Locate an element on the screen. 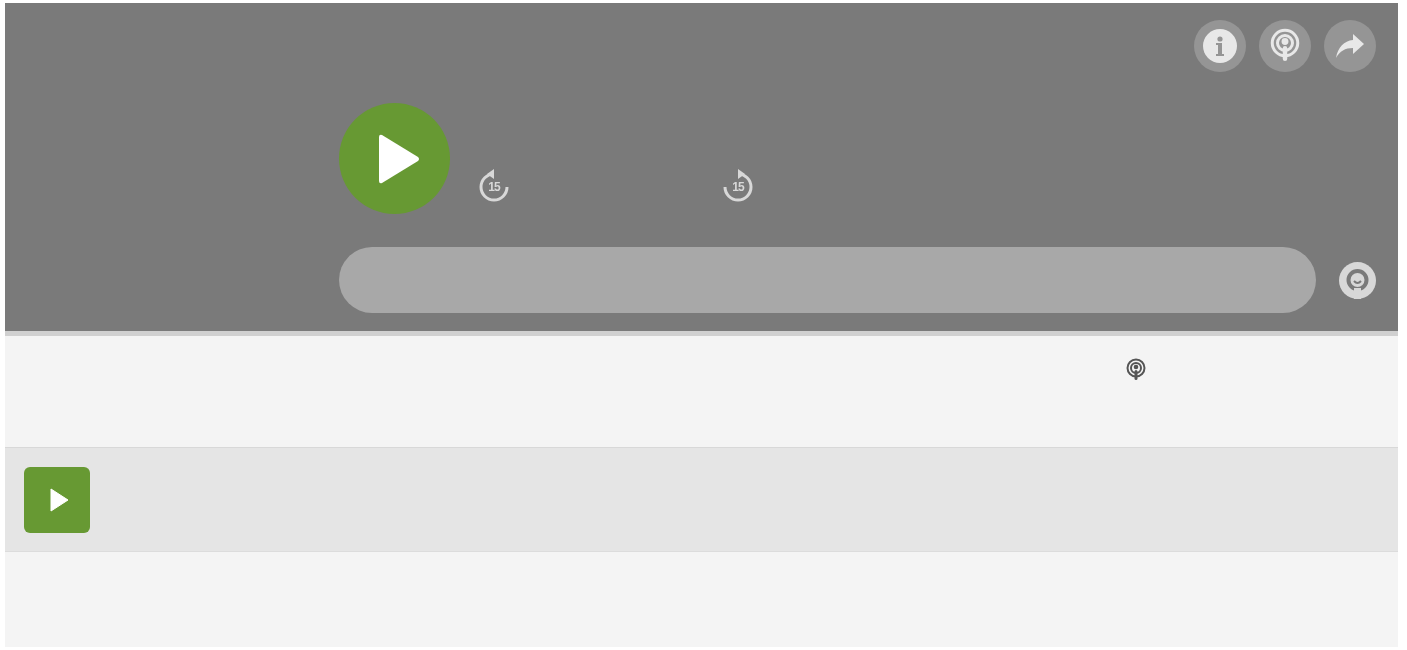 The image size is (1407, 650). info-button is located at coordinates (1220, 46).